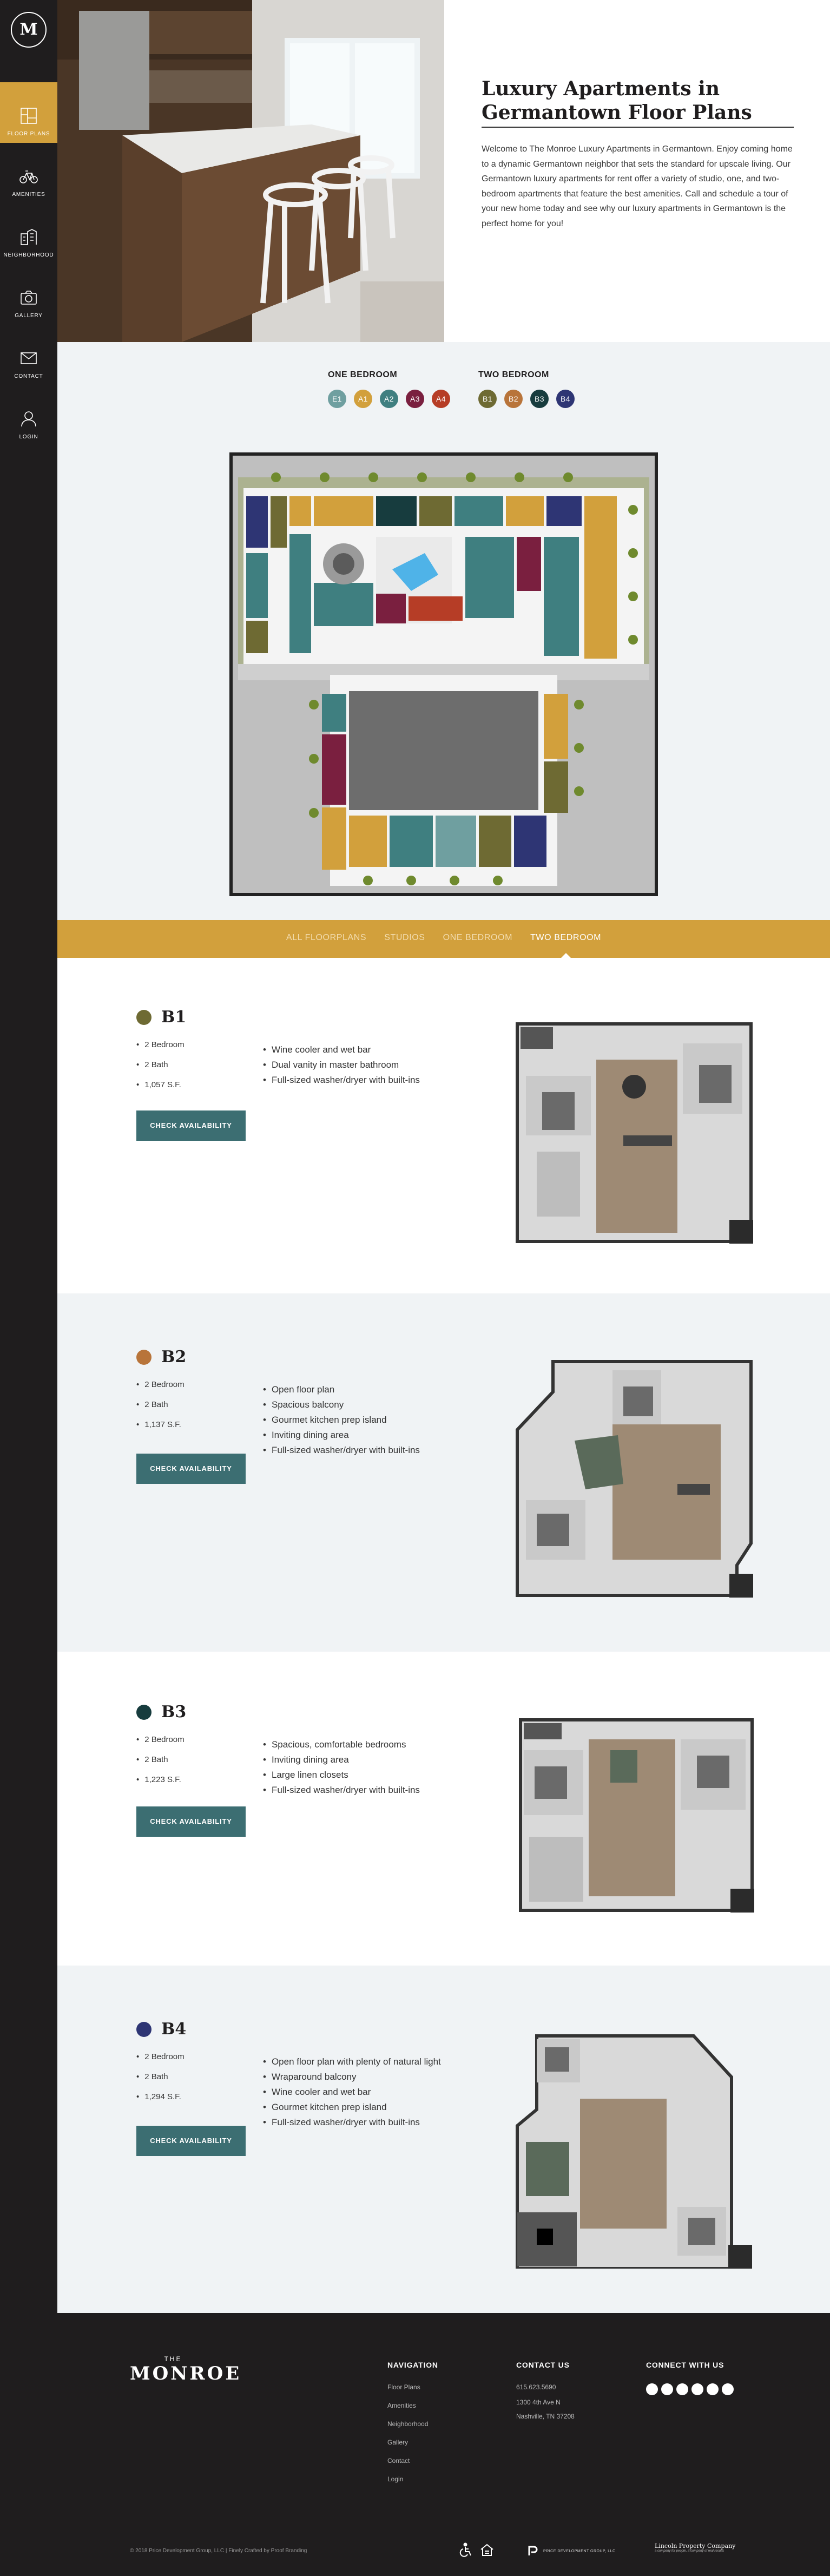  What do you see at coordinates (487, 2550) in the screenshot?
I see `equal-housing-icon` at bounding box center [487, 2550].